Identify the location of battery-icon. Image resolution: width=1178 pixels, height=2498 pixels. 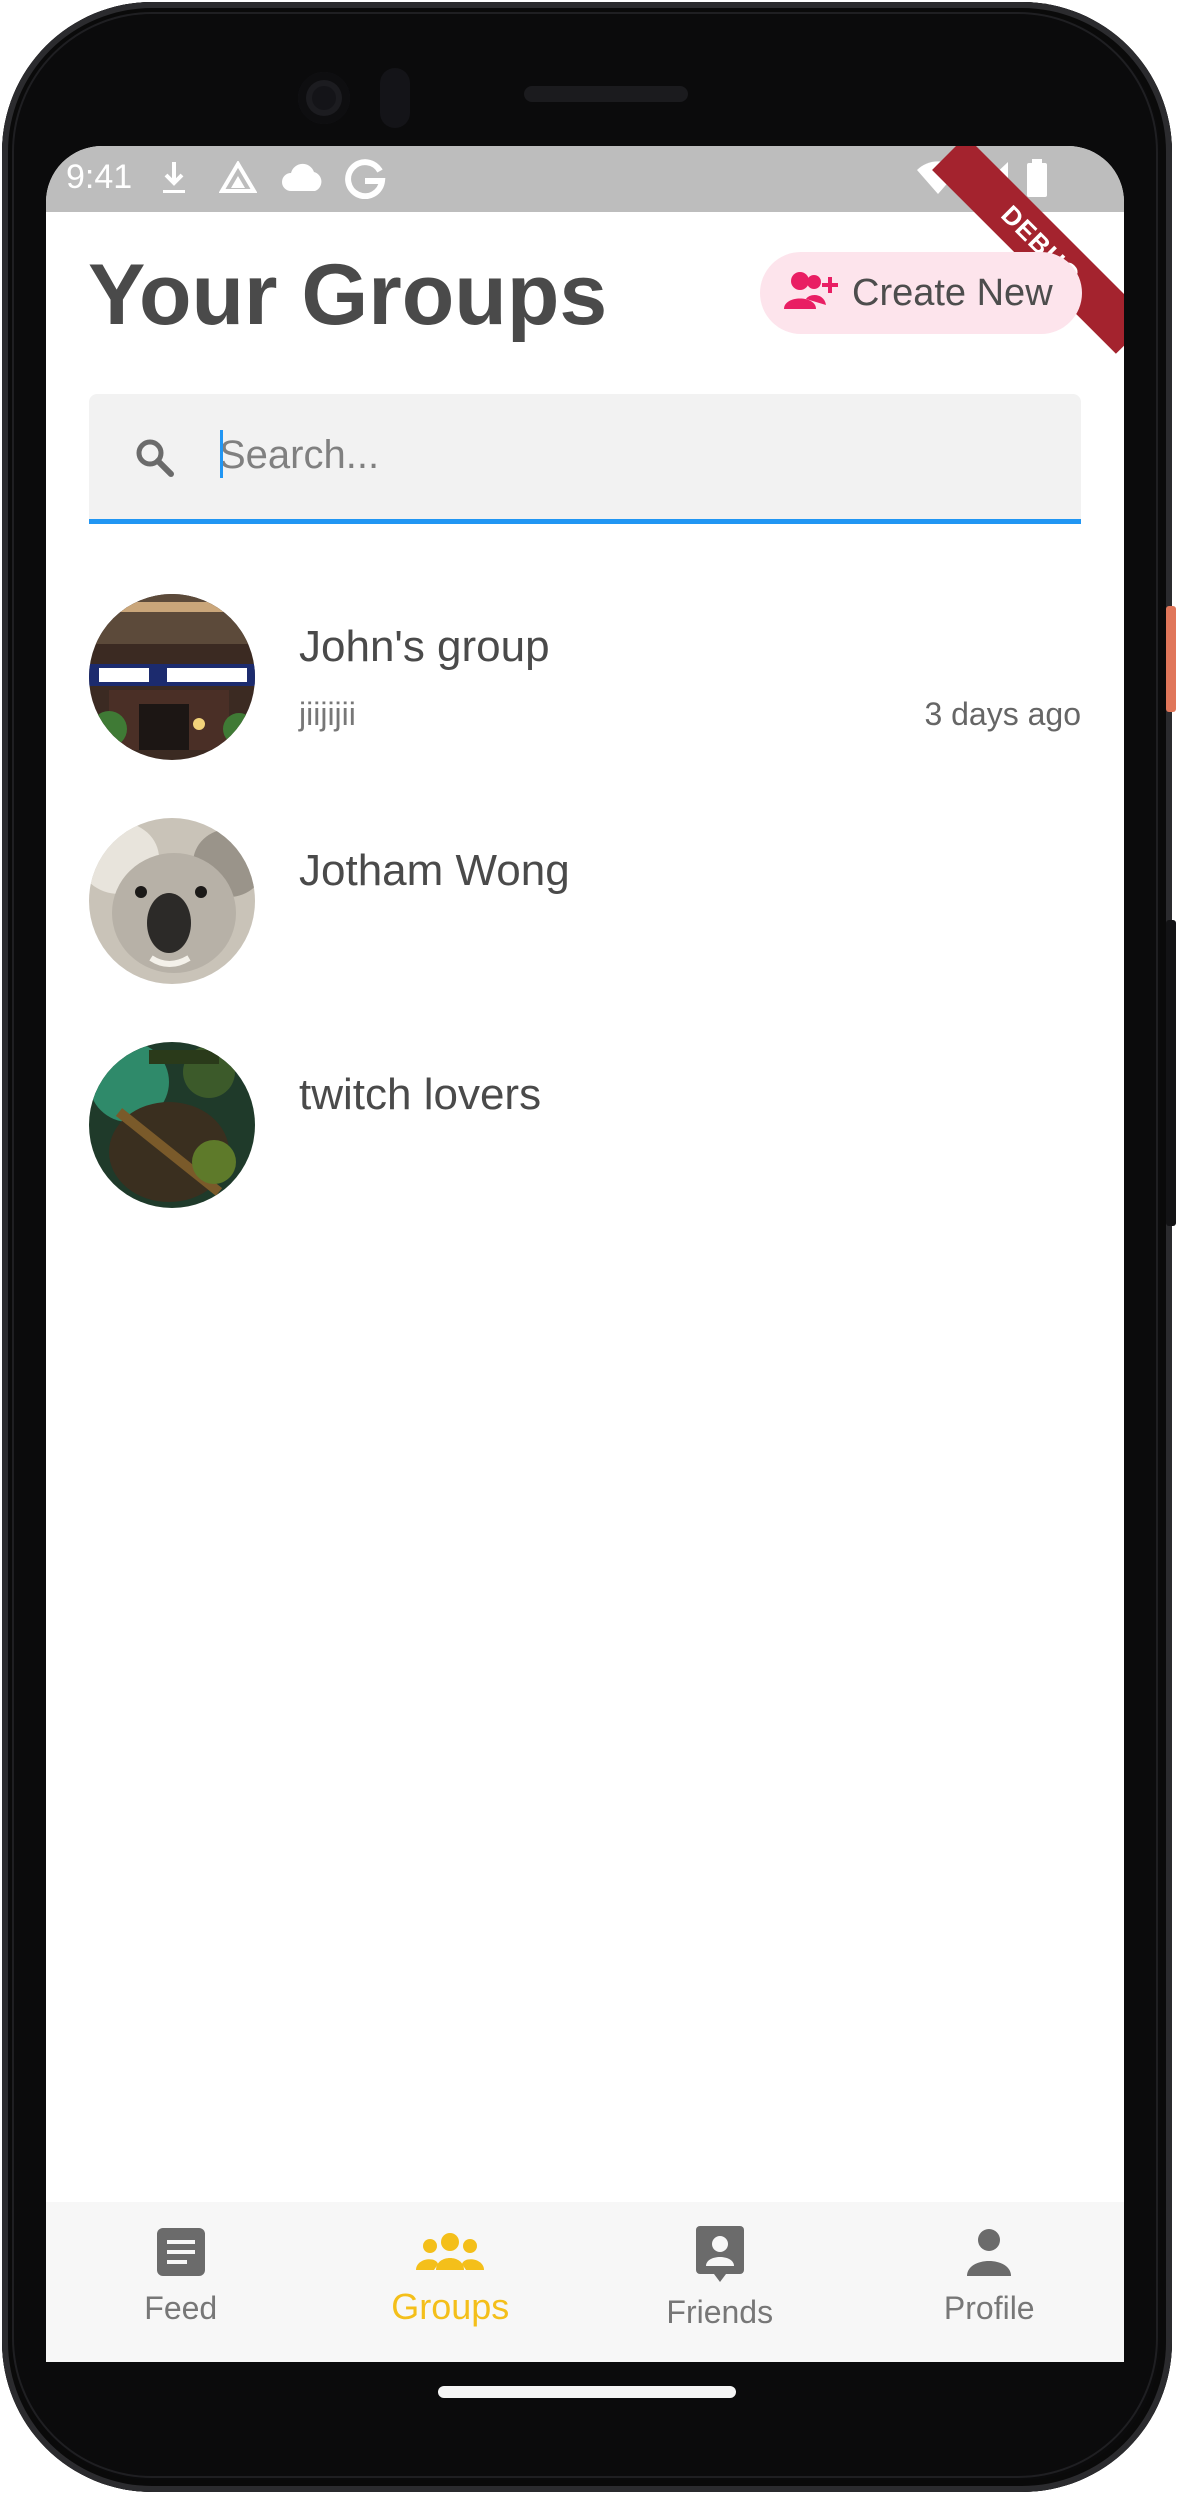
(1037, 178).